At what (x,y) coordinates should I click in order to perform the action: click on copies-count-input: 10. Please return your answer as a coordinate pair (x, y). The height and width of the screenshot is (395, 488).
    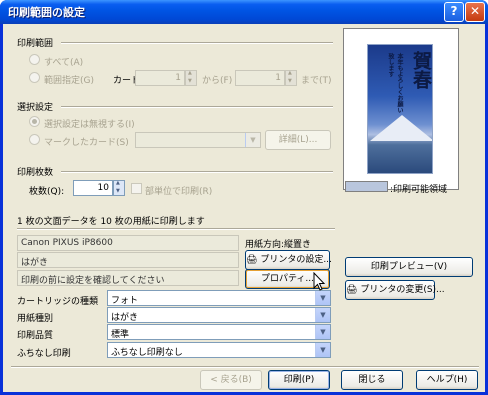
    Looking at the image, I should click on (93, 188).